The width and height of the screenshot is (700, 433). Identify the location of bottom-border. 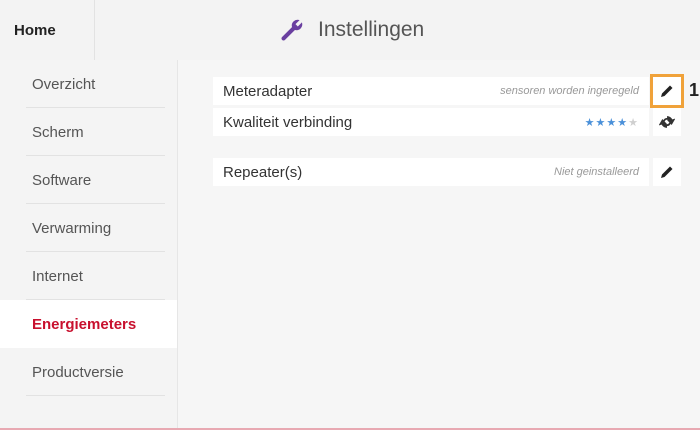
(350, 429).